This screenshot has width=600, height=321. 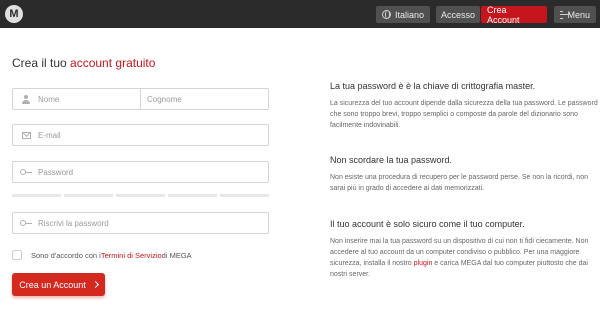 I want to click on user-icon-wrap, so click(x=26, y=99).